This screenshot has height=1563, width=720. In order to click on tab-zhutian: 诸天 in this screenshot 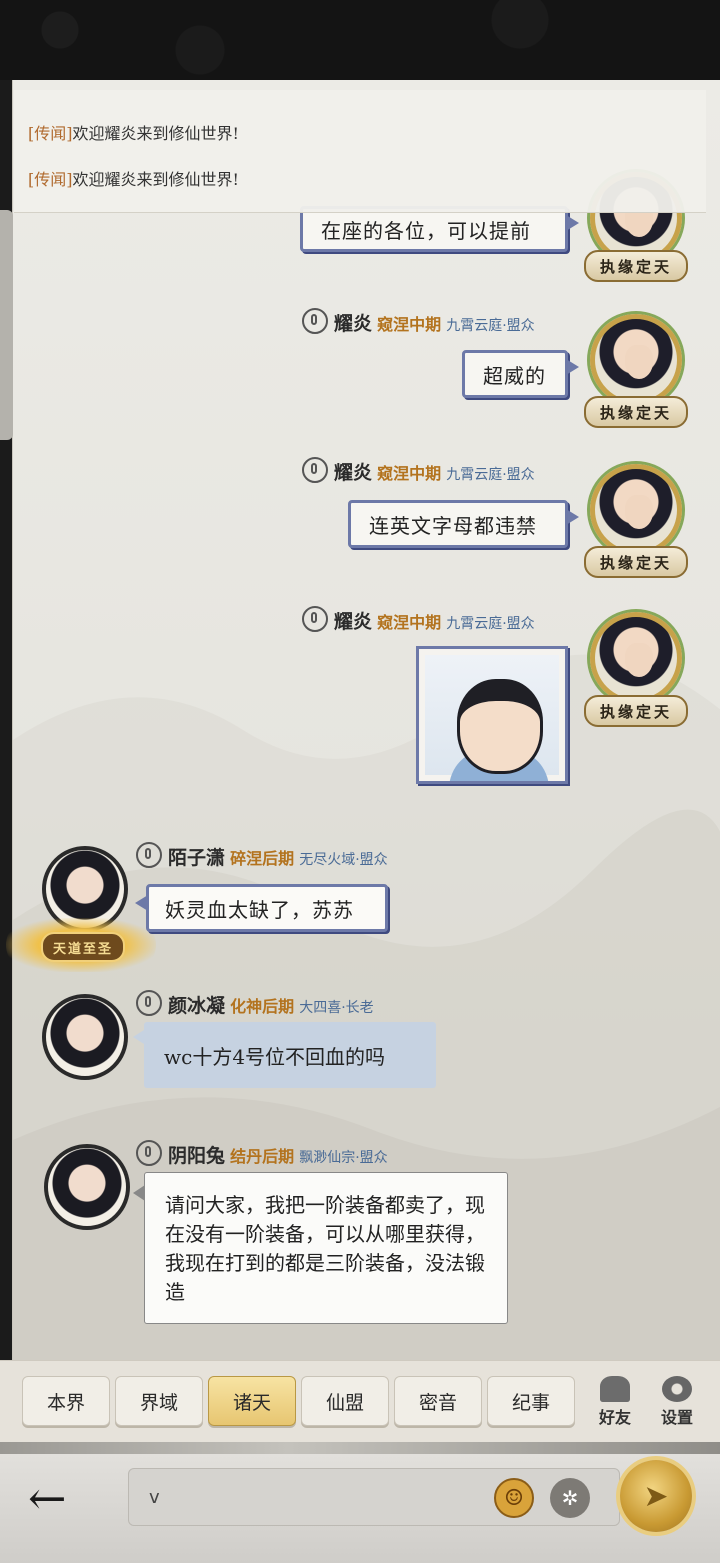, I will do `click(252, 1401)`.